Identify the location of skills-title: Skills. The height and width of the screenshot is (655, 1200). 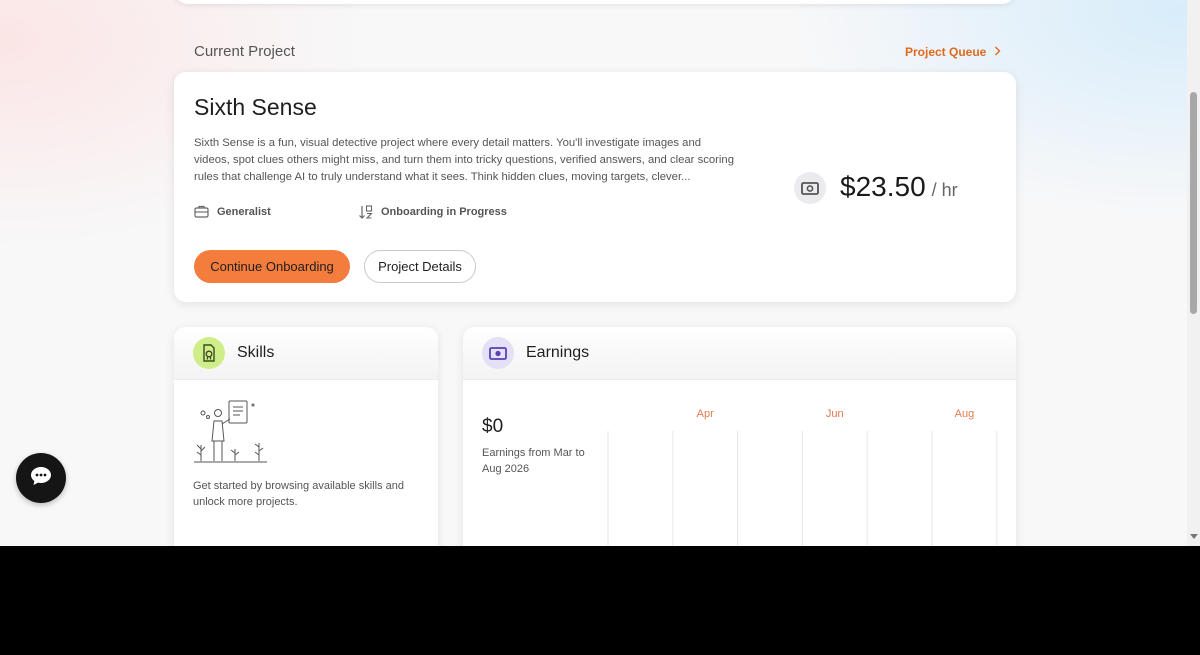
(256, 352).